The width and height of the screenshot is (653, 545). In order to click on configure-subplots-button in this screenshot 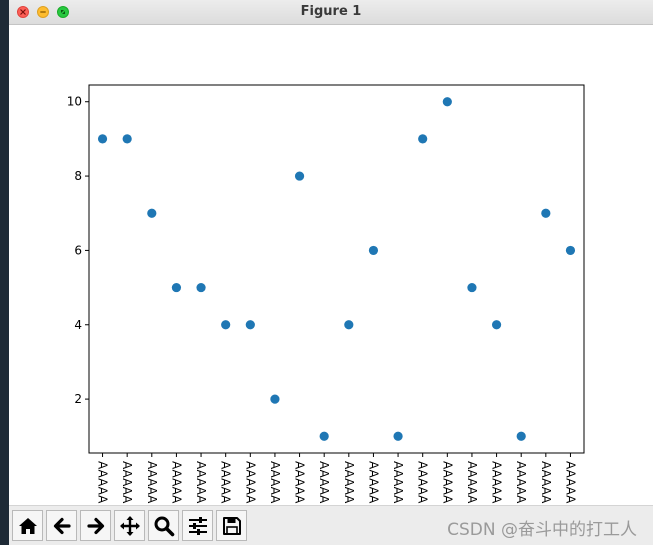, I will do `click(197, 525)`.